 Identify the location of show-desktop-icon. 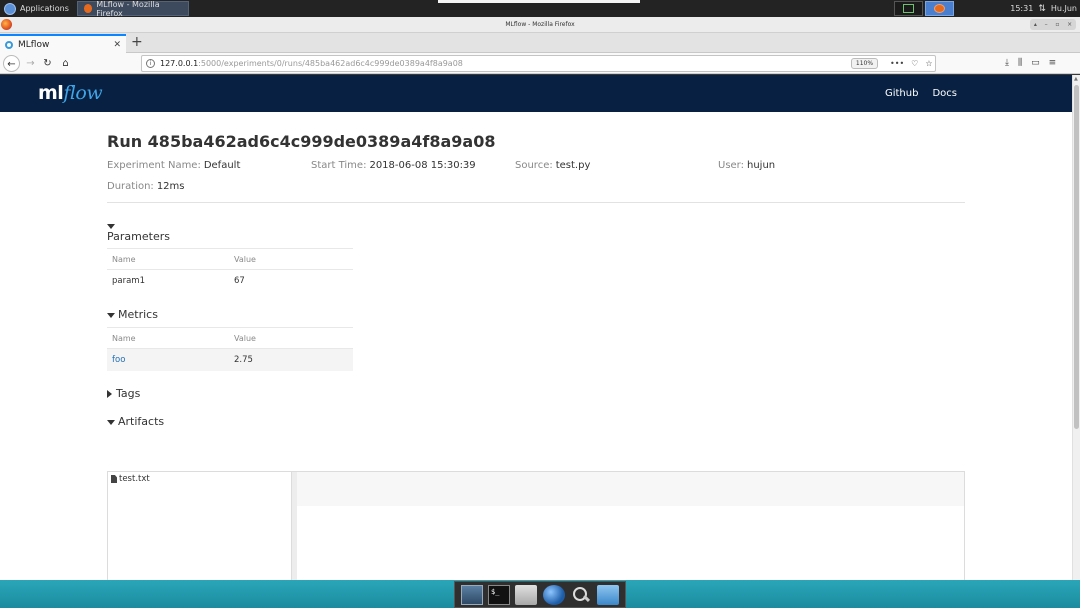
(471, 594).